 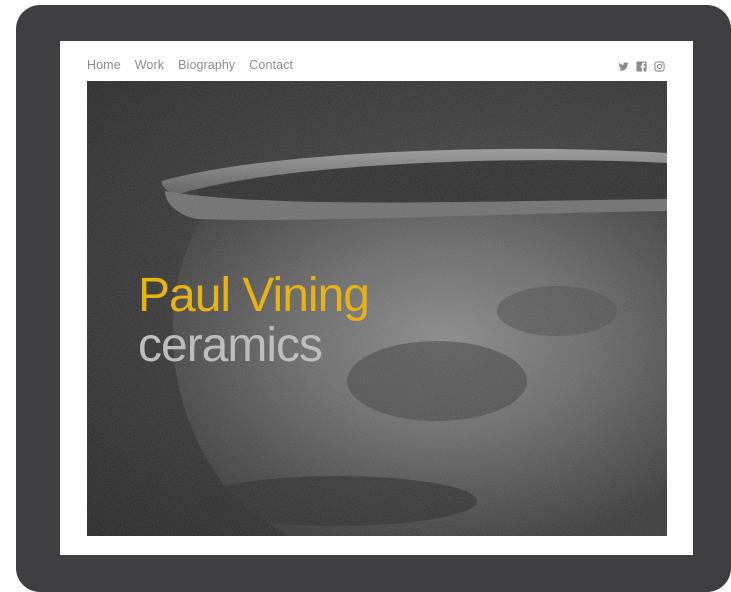 I want to click on nav-contact: Contact, so click(x=271, y=65).